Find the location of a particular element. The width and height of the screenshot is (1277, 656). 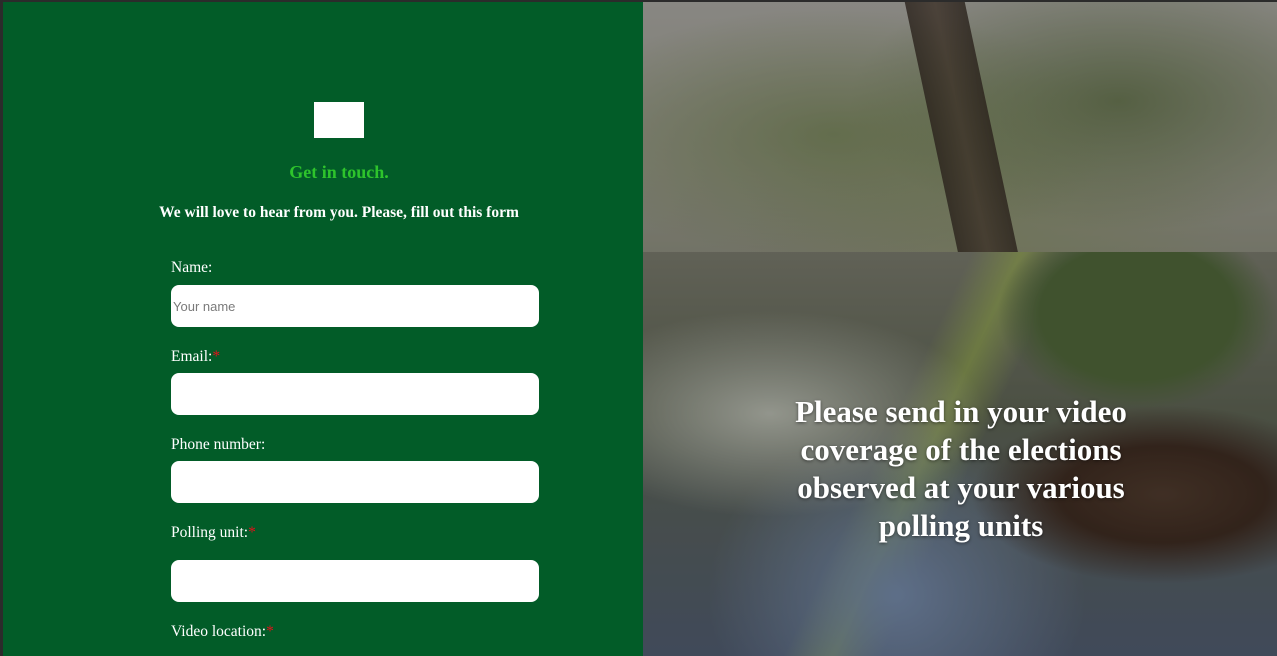

polling-unit-input is located at coordinates (355, 581).